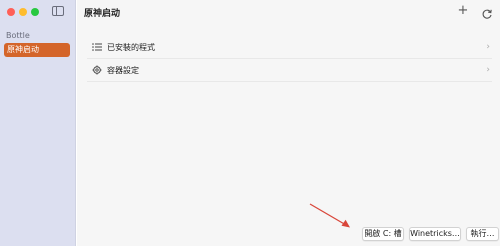 The width and height of the screenshot is (500, 246). I want to click on minimize-window-button, so click(23, 12).